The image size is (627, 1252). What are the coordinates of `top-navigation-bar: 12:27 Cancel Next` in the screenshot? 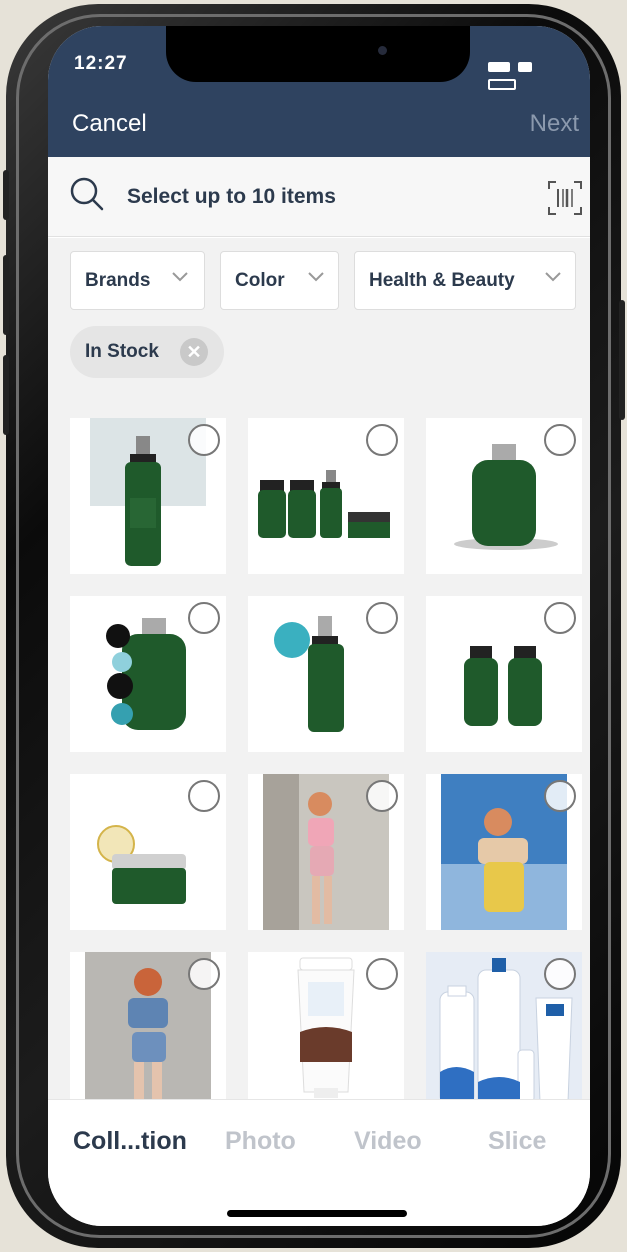 It's located at (319, 91).